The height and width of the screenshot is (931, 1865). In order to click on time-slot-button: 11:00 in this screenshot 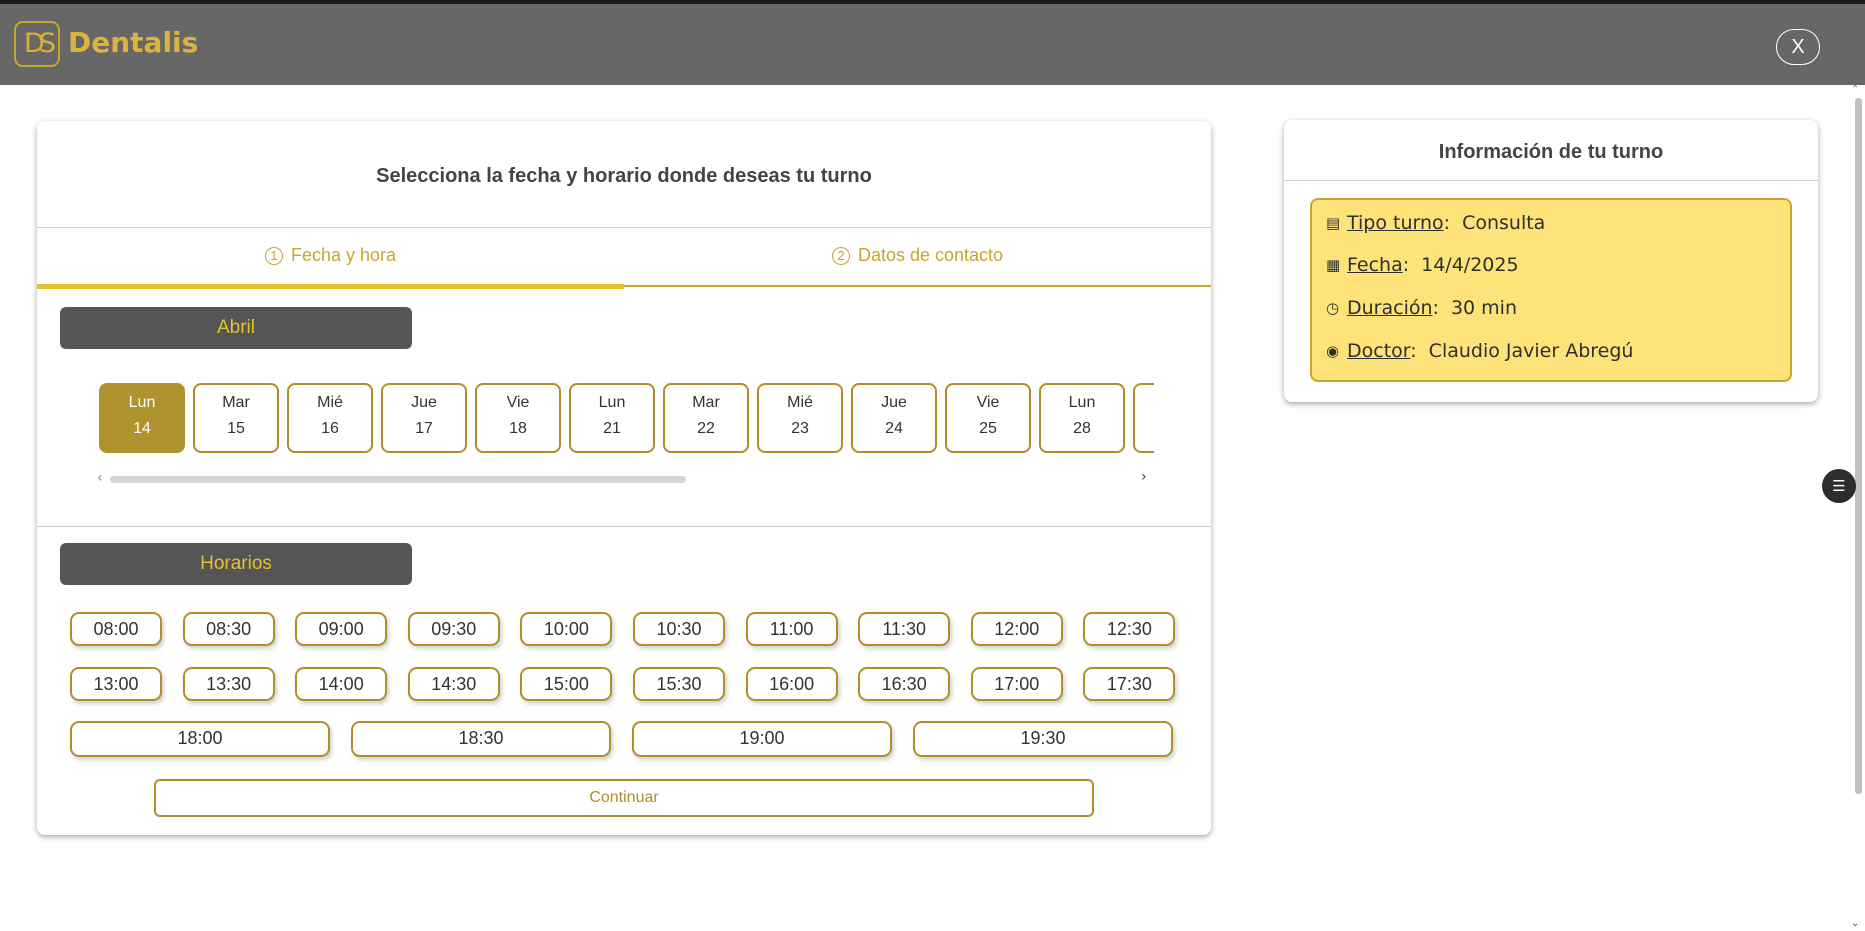, I will do `click(791, 629)`.